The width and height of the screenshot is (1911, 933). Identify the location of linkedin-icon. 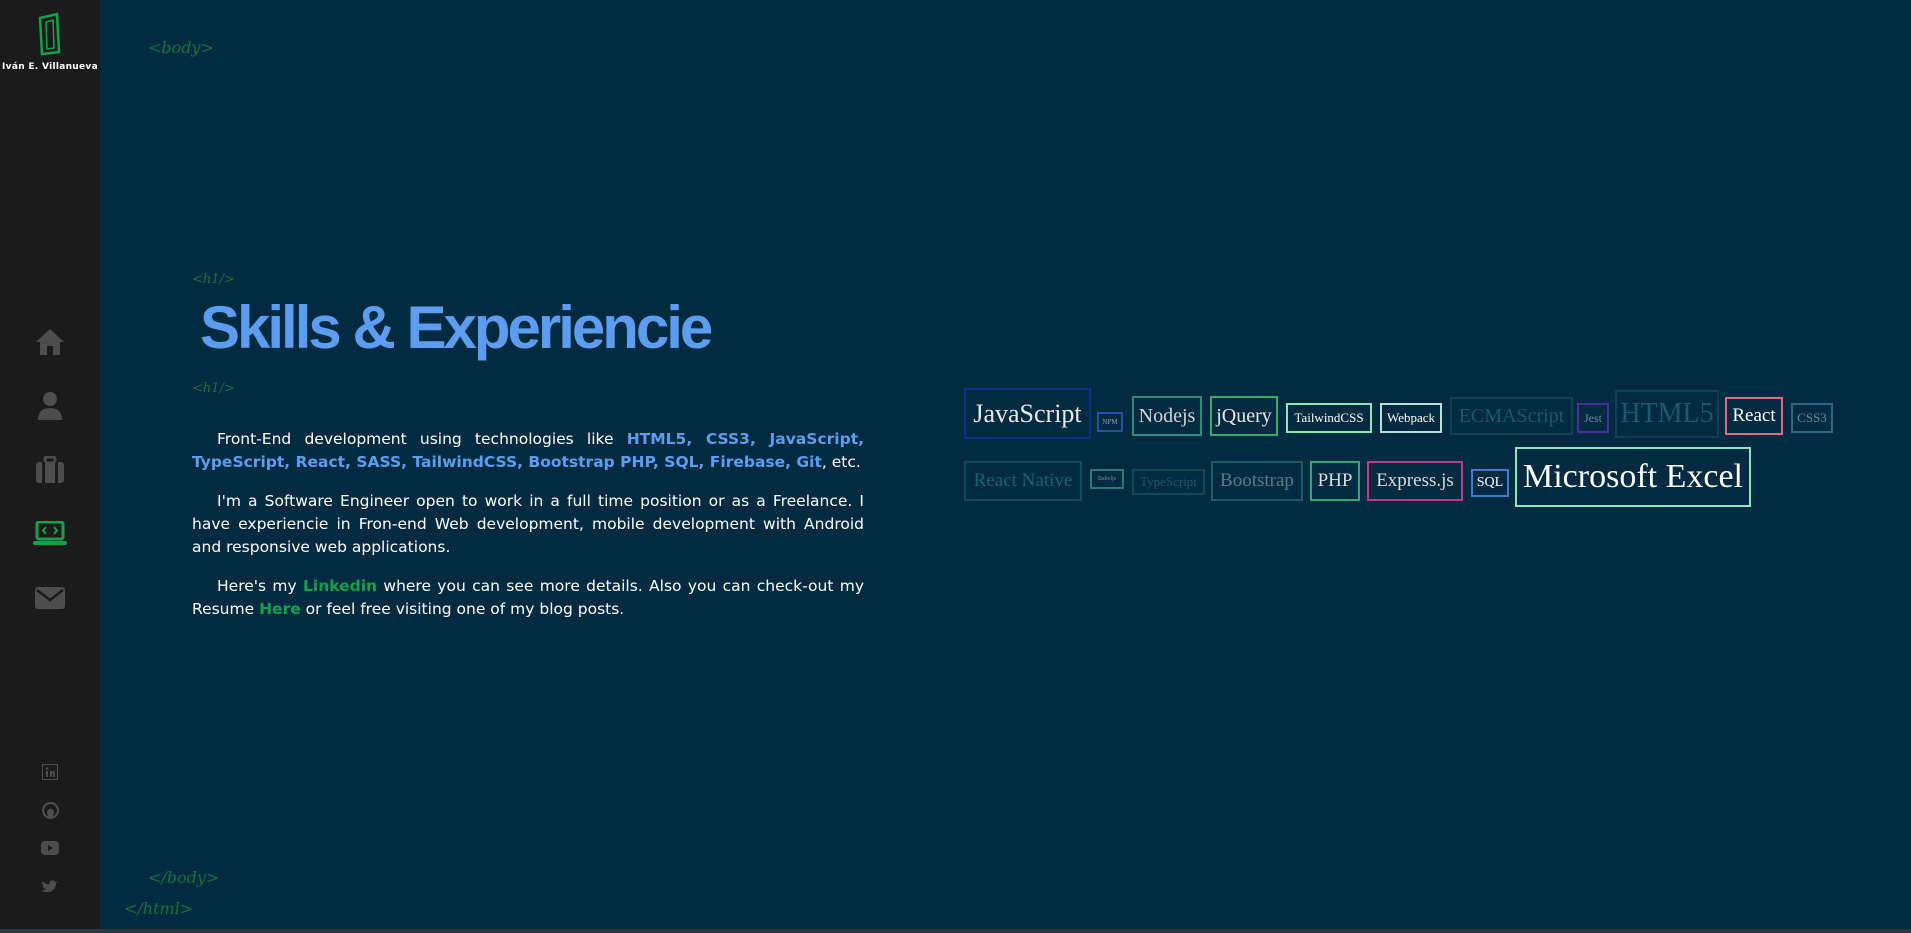
(50, 772).